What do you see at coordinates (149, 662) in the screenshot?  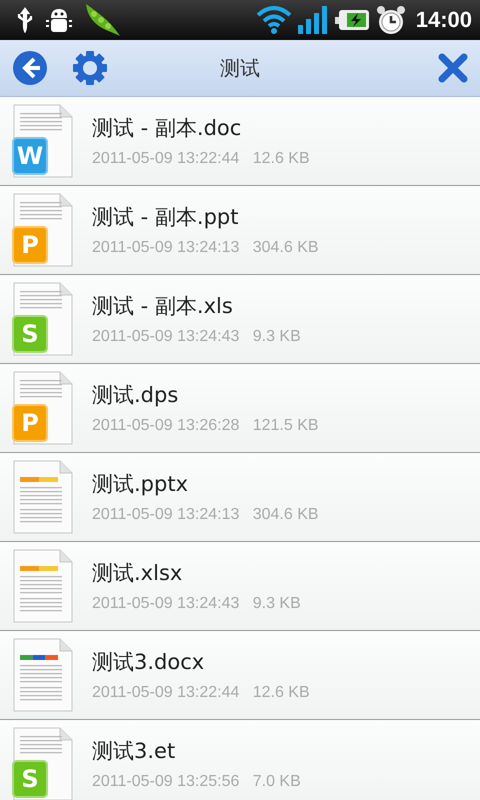 I see `file-name: 测试3.docx` at bounding box center [149, 662].